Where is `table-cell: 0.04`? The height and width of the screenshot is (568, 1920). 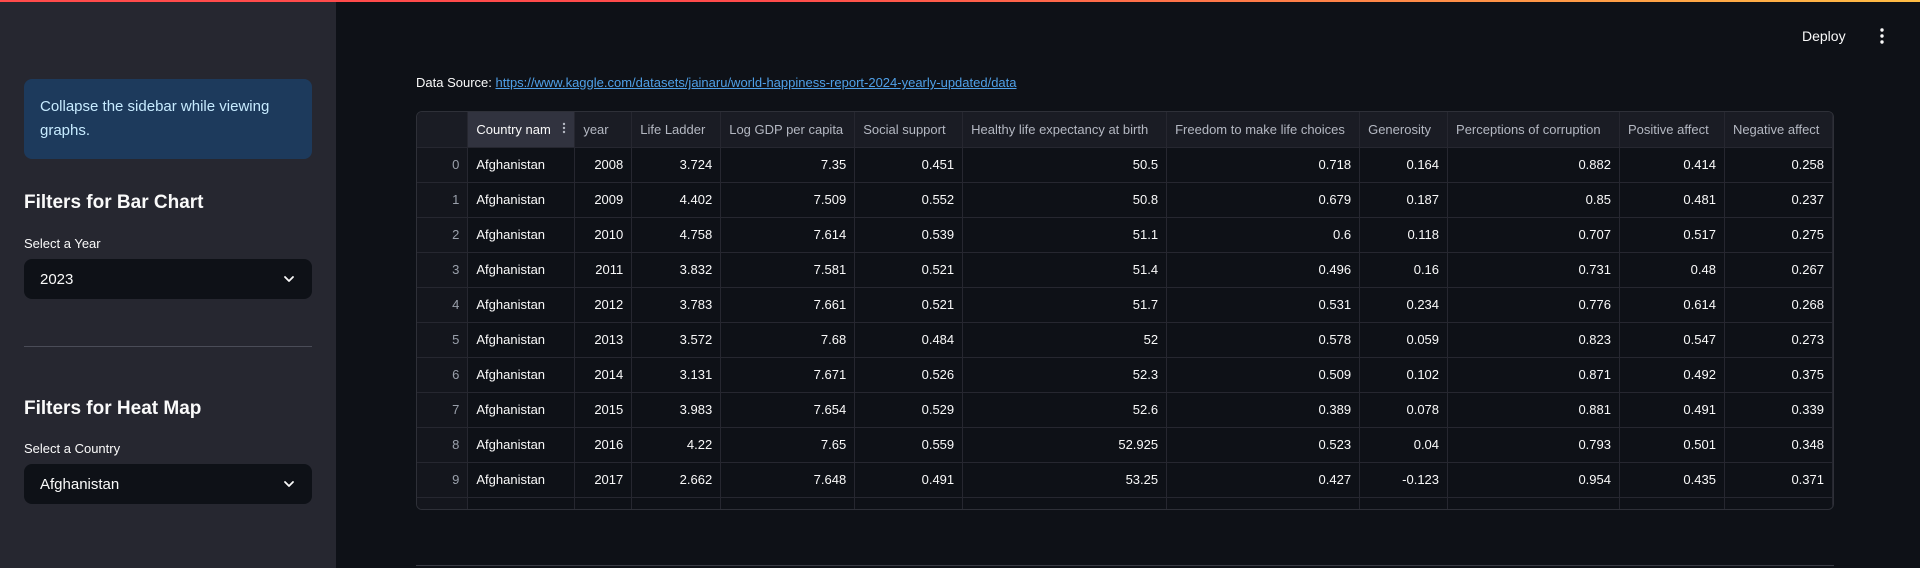
table-cell: 0.04 is located at coordinates (1404, 445).